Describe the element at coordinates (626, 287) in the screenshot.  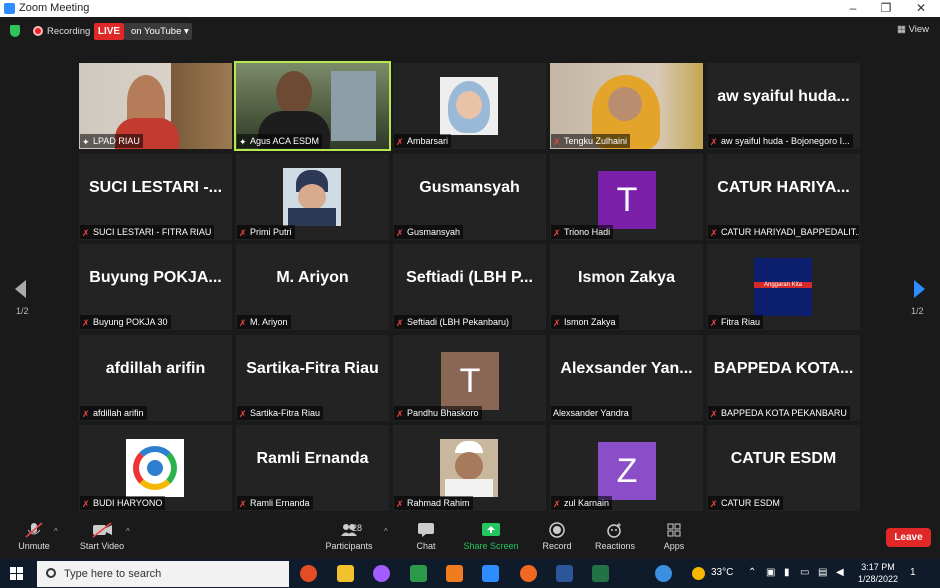
I see `participant-tile: Ismon Zakya ✗ Ismon Zakya` at that location.